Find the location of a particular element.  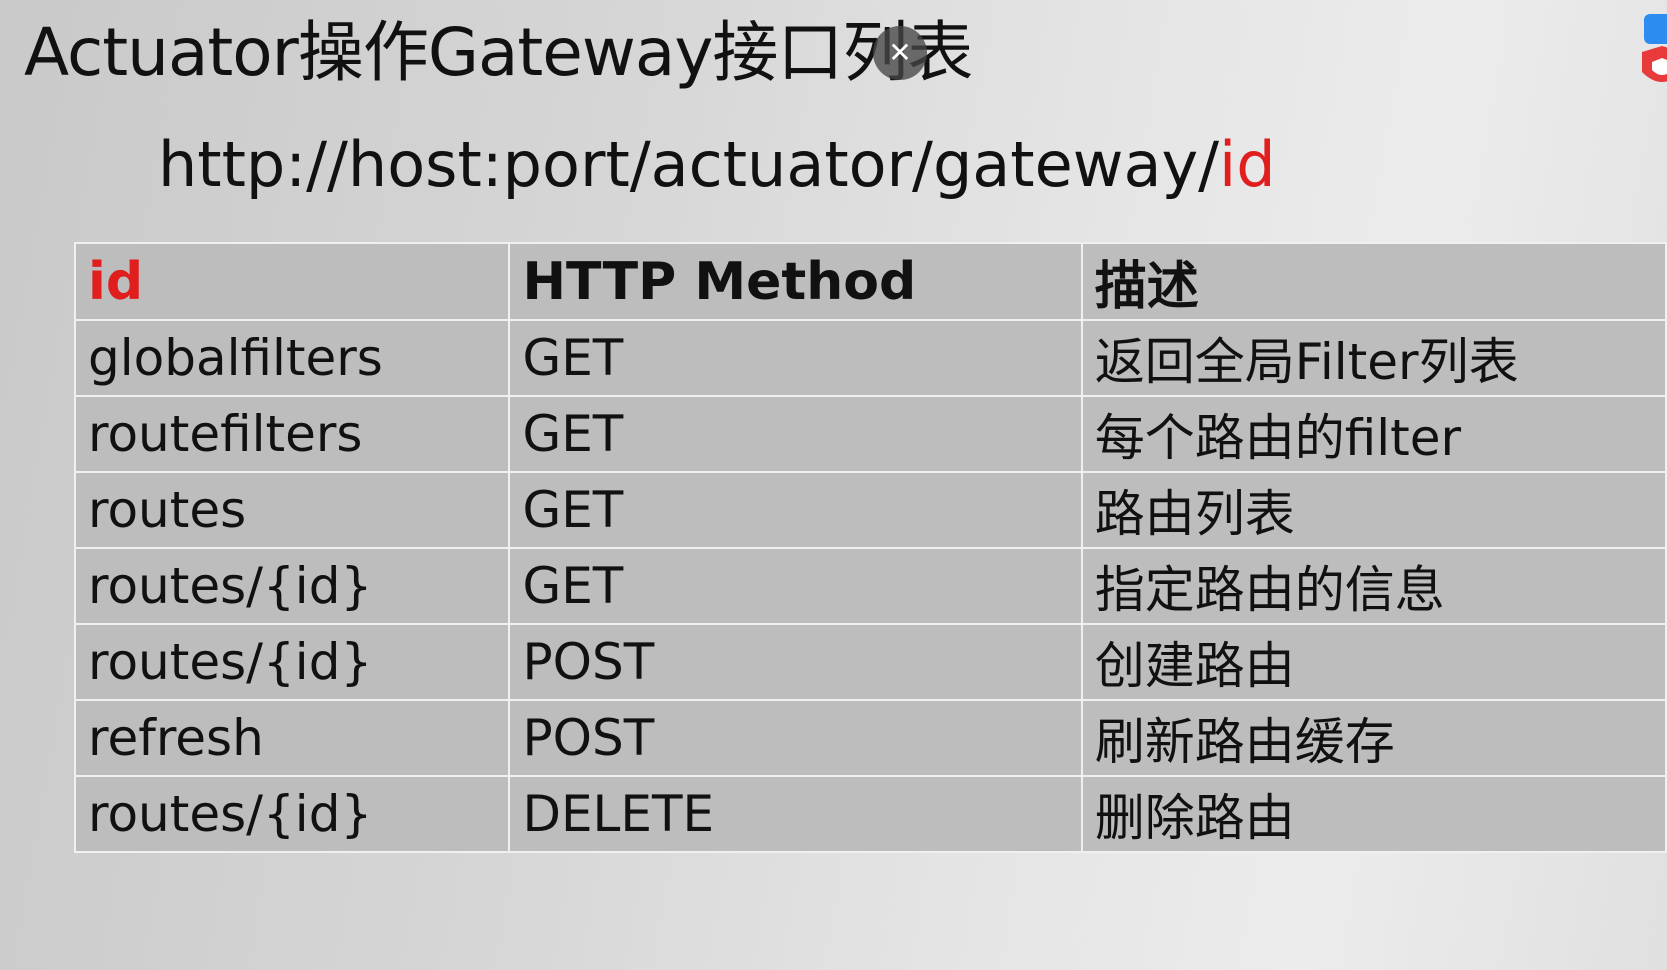

cell-description: 创建路由 is located at coordinates (1373, 662).